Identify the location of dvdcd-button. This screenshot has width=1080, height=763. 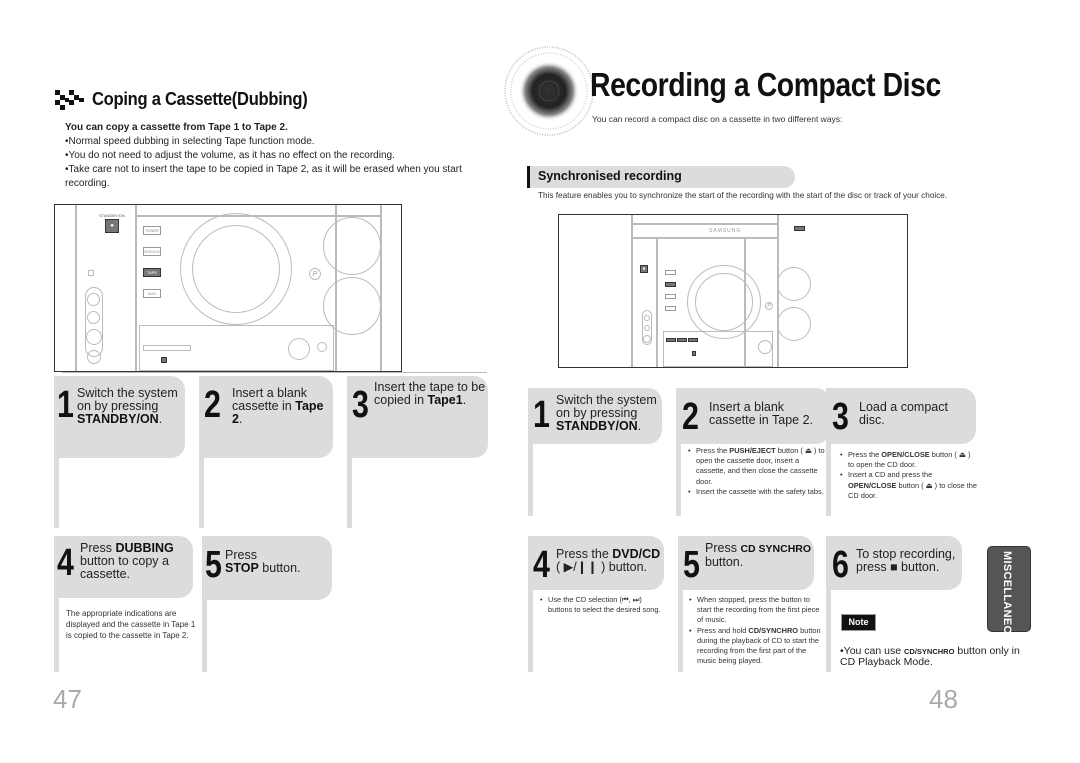
(670, 284).